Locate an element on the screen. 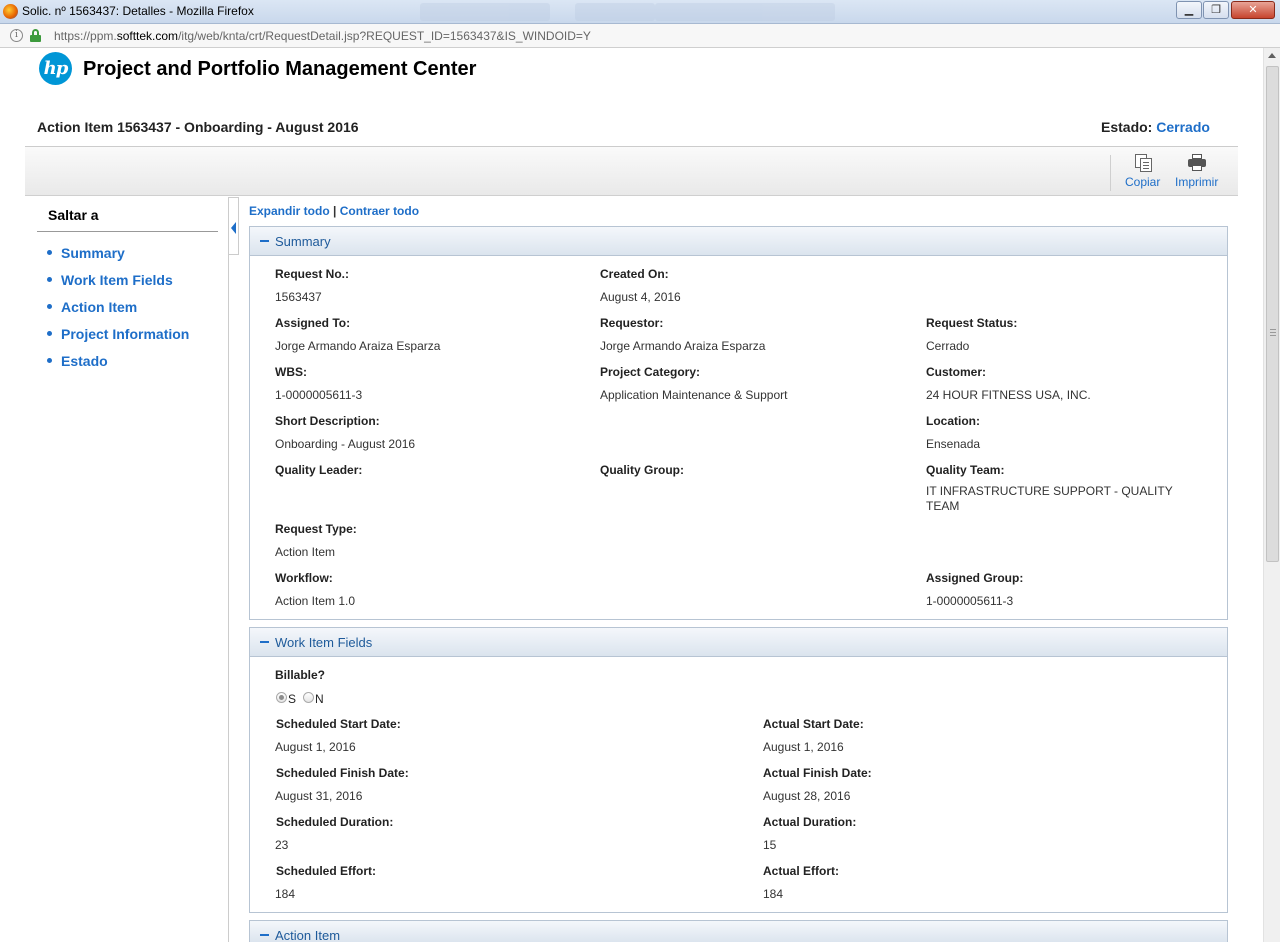  expand-all-link: Expandir todo is located at coordinates (289, 211).